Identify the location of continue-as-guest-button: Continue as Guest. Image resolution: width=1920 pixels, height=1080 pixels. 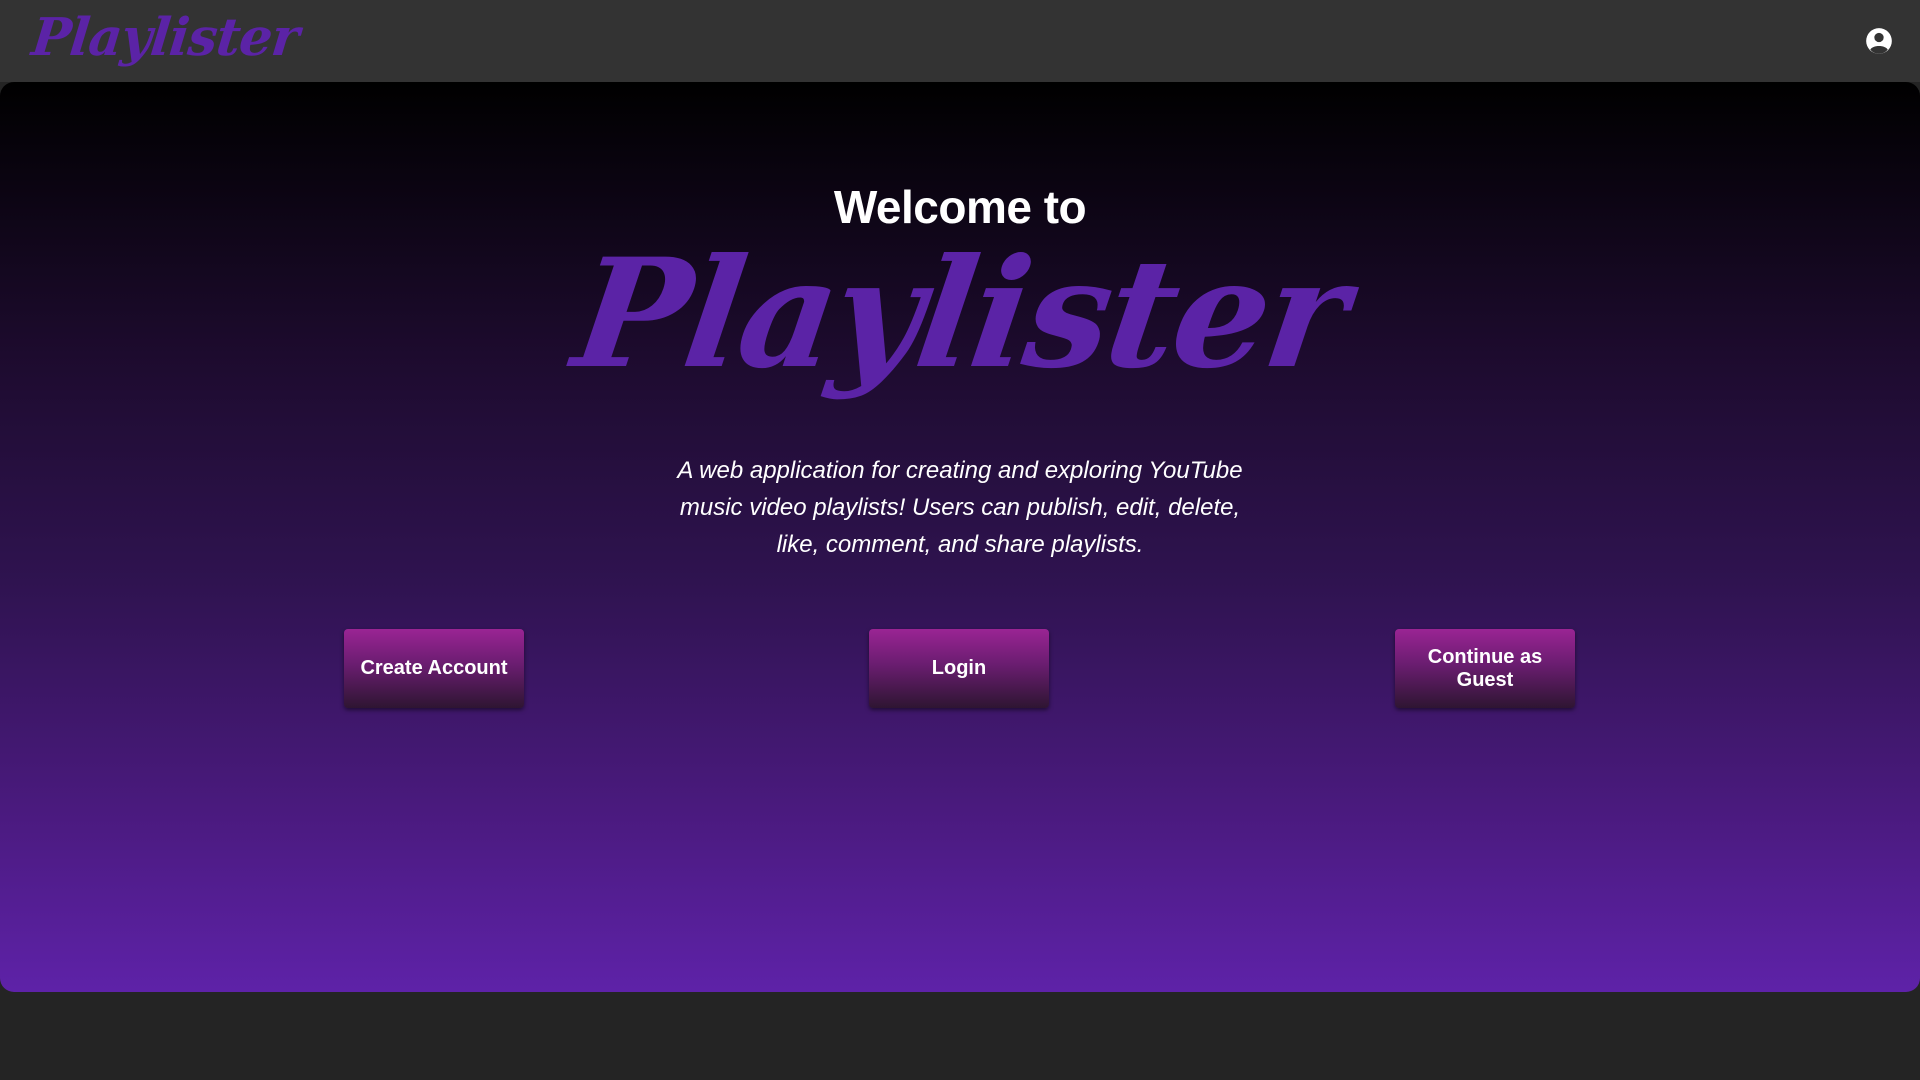
(1485, 668).